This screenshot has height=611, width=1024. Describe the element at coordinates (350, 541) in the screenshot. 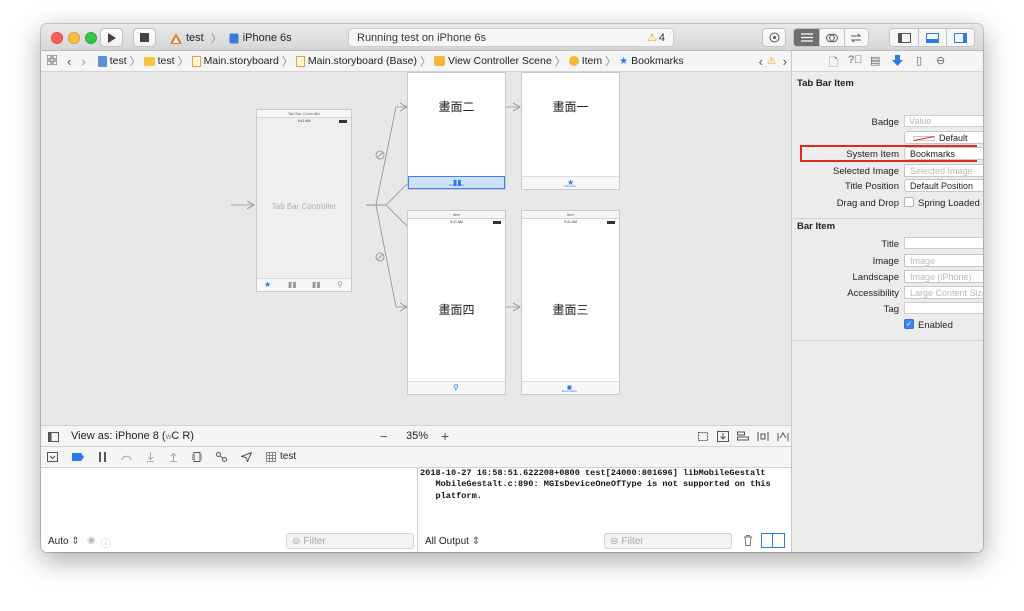

I see `variables-filter-field: ⊜ Filter` at that location.